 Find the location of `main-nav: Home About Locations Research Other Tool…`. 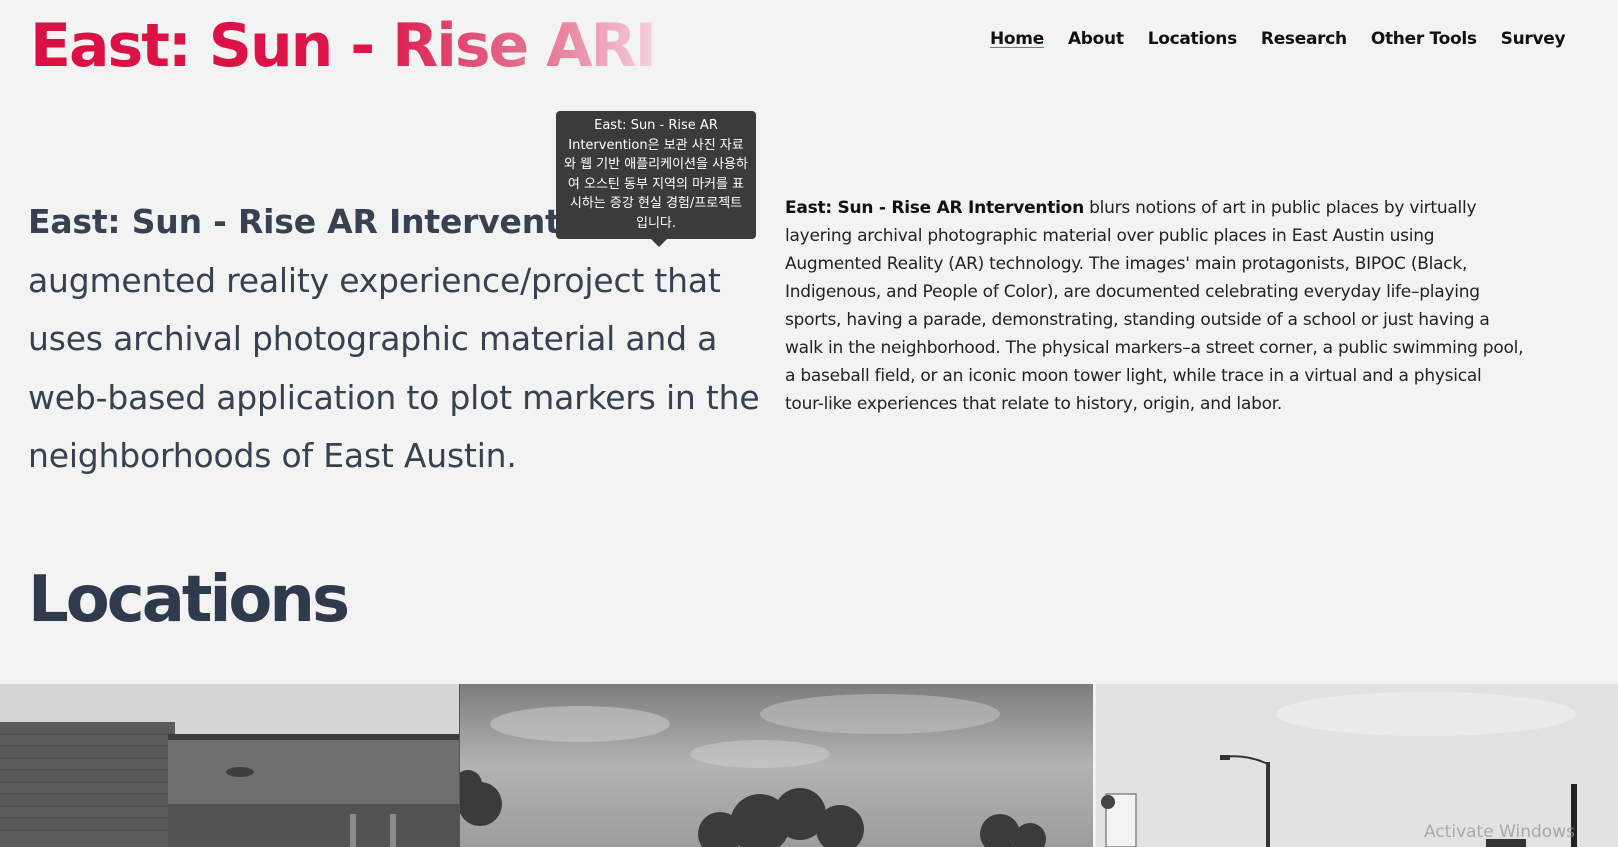

main-nav: Home About Locations Research Other Tool… is located at coordinates (1278, 39).